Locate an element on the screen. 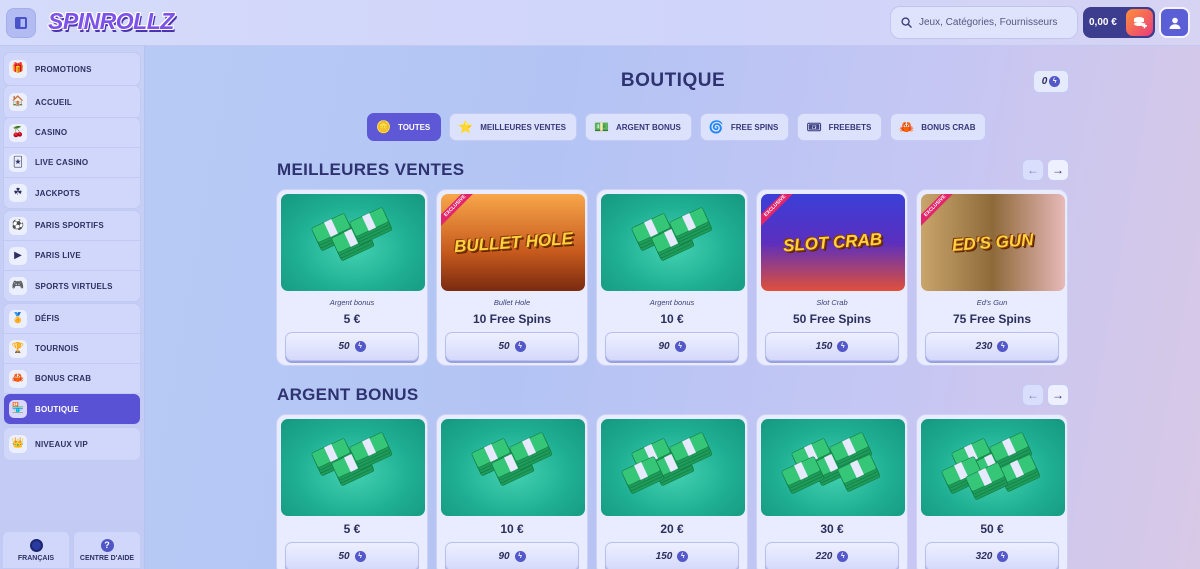 Image resolution: width=1200 pixels, height=569 pixels. filter-tab-label: ARGENT BONUS is located at coordinates (648, 127).